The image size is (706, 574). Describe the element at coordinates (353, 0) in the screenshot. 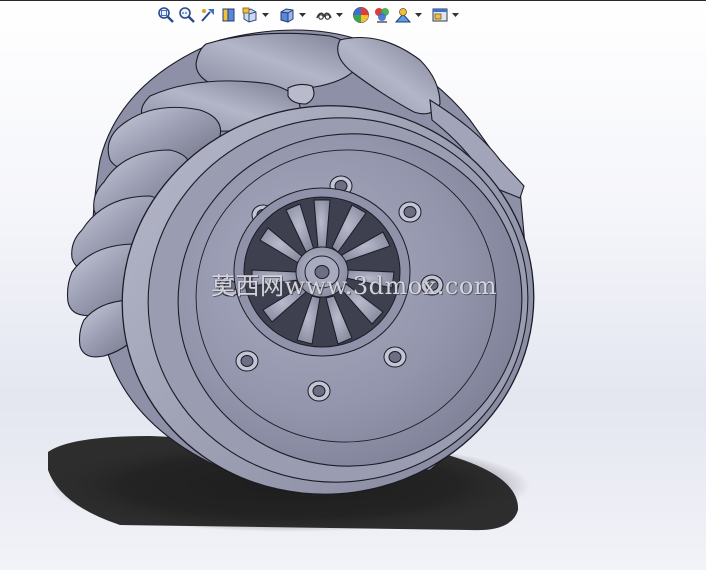

I see `window-top-border` at that location.